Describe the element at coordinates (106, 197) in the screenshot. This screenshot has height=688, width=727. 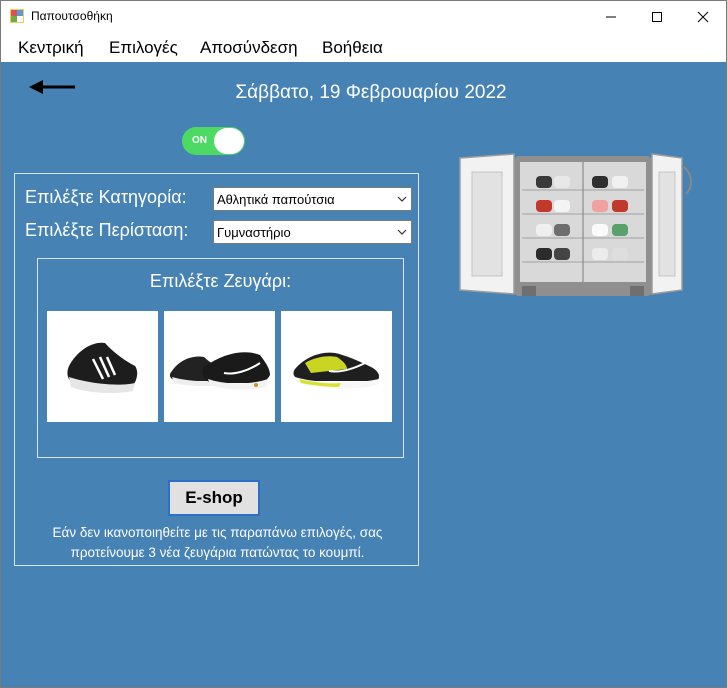
I see `category-label: Επιλέξτε Κατηγορία:` at that location.